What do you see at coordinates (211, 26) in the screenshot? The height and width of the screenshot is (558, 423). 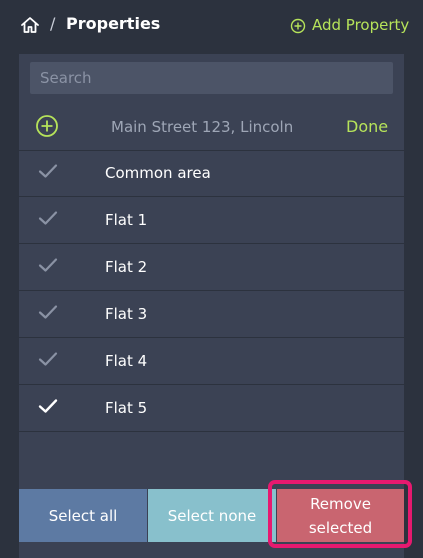 I see `top-bar: / Properties Add Property` at bounding box center [211, 26].